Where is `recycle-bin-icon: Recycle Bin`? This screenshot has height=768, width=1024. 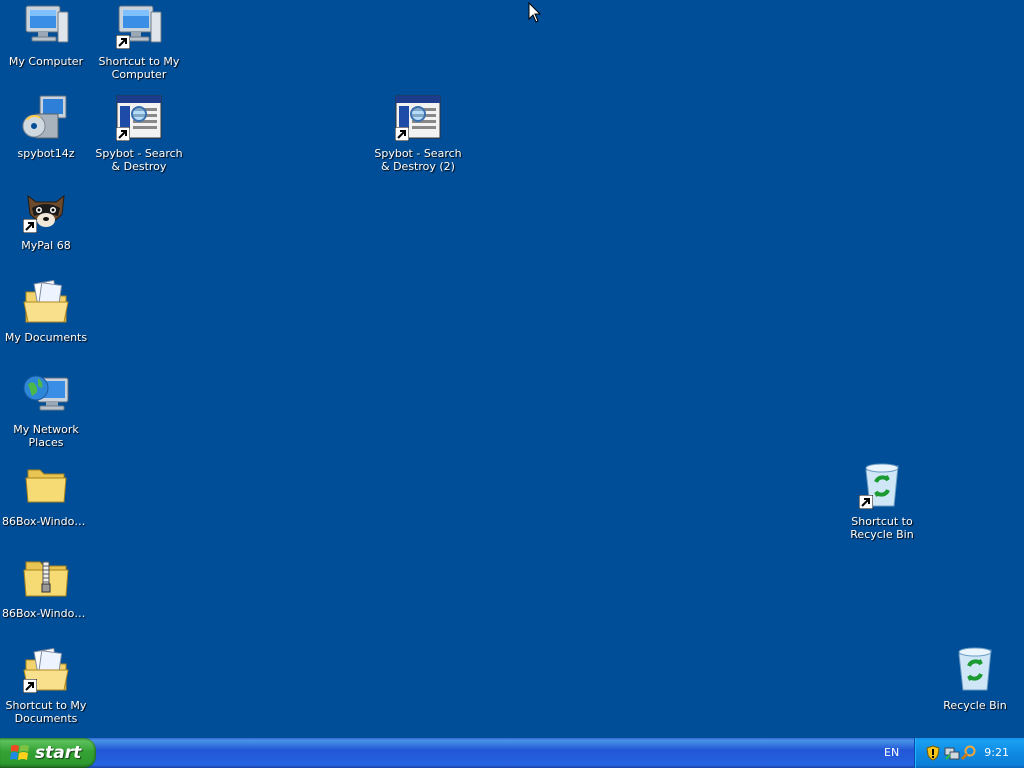
recycle-bin-icon: Recycle Bin is located at coordinates (975, 679).